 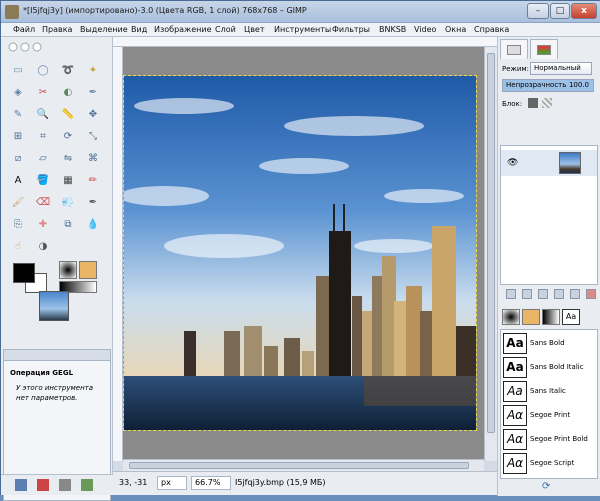 I want to click on font-list-item: Aa Sans Bold, so click(x=549, y=344).